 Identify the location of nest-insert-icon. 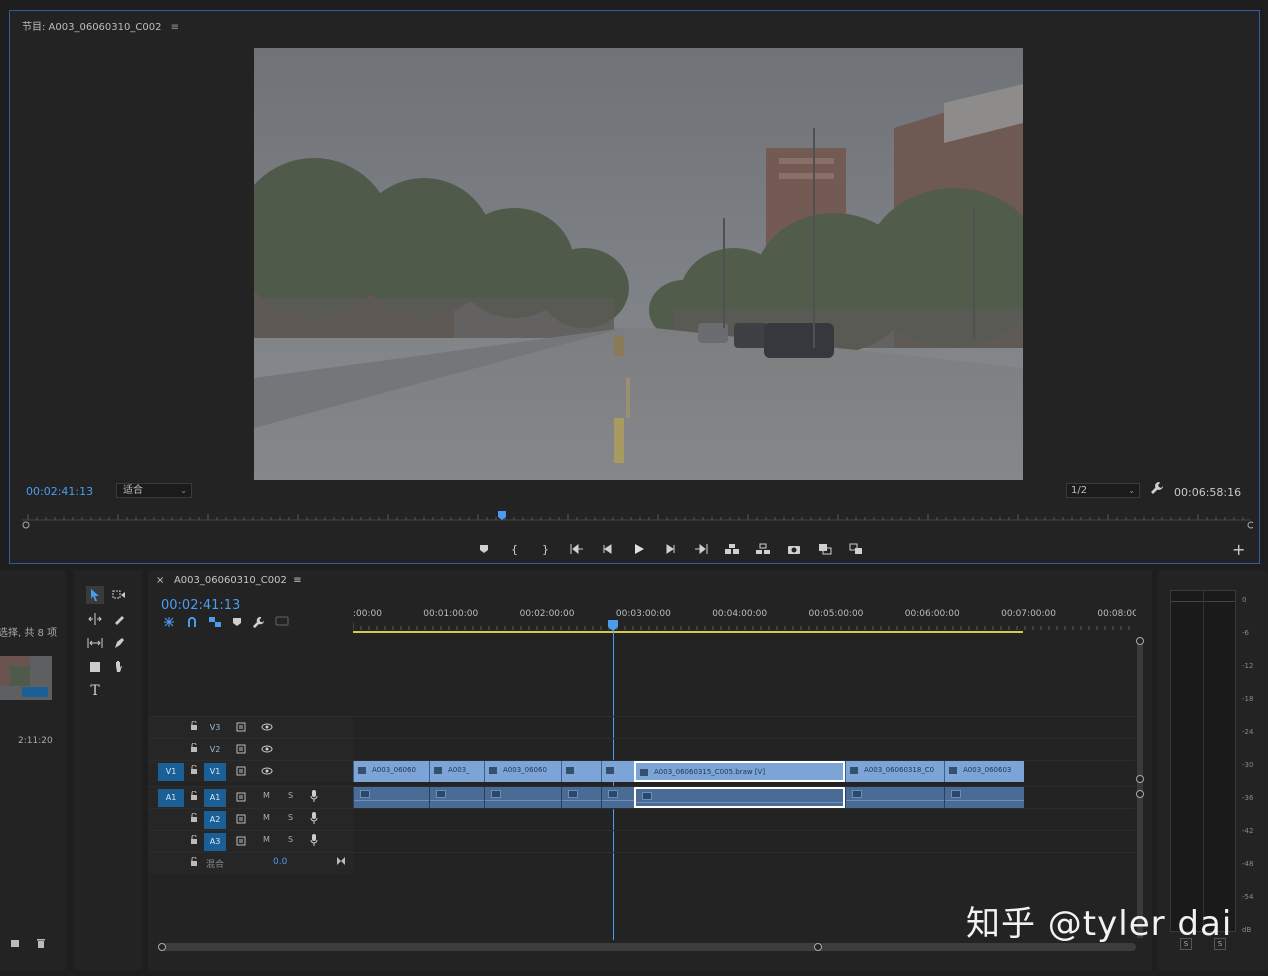
(169, 624).